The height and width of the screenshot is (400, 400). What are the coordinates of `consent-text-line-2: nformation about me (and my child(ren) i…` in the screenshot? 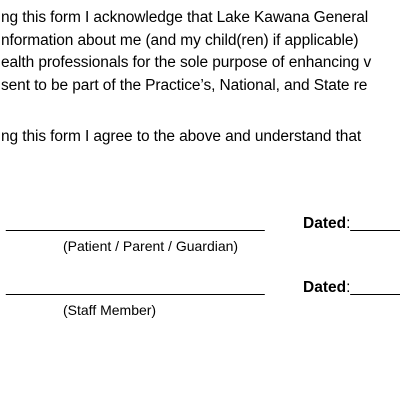 It's located at (180, 40).